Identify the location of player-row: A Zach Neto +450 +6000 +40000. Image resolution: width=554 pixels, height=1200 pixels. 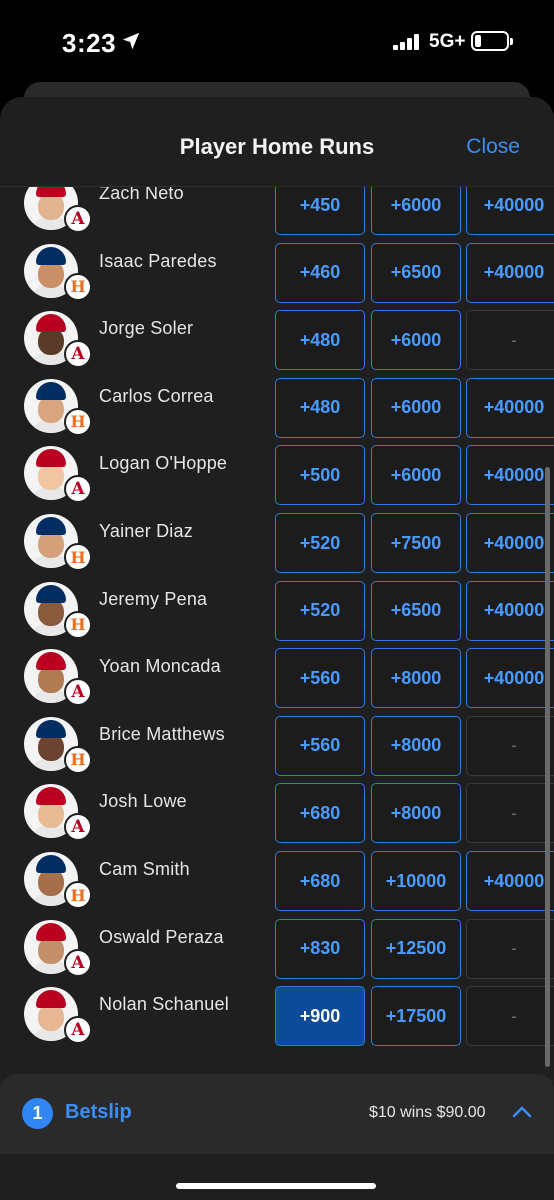
(277, 214).